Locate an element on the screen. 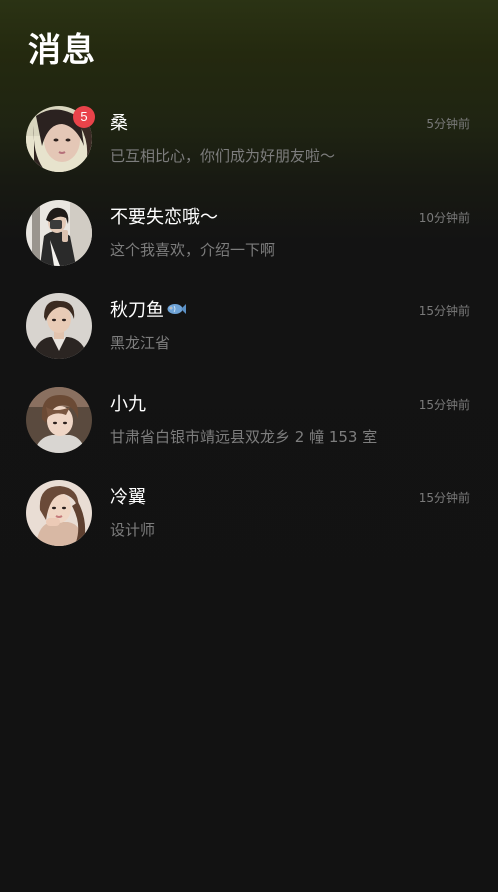 This screenshot has height=892, width=498. conversation-item-sang: 5 桑 5分钟前 已互相比心，你们成为好朋友啦～ is located at coordinates (249, 147).